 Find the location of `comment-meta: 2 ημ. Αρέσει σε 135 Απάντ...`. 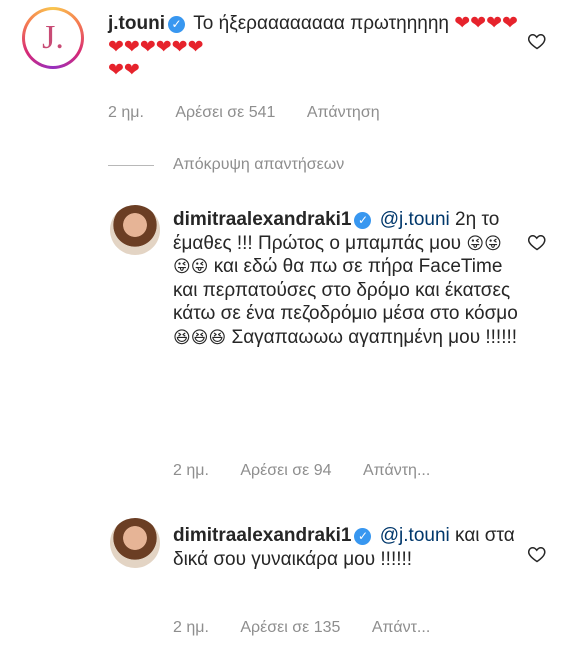

comment-meta: 2 ημ. Αρέσει σε 135 Απάντ... is located at coordinates (301, 628).